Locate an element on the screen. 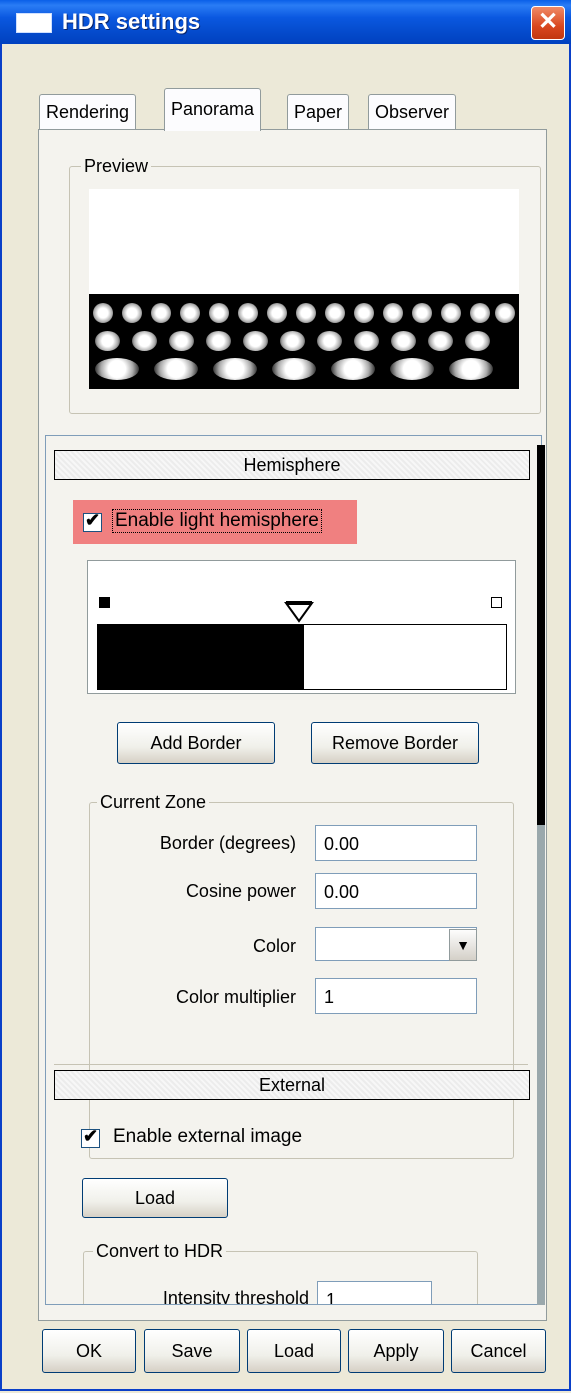  intensity-threshold-label: Intensity threshold is located at coordinates (235, 1296).